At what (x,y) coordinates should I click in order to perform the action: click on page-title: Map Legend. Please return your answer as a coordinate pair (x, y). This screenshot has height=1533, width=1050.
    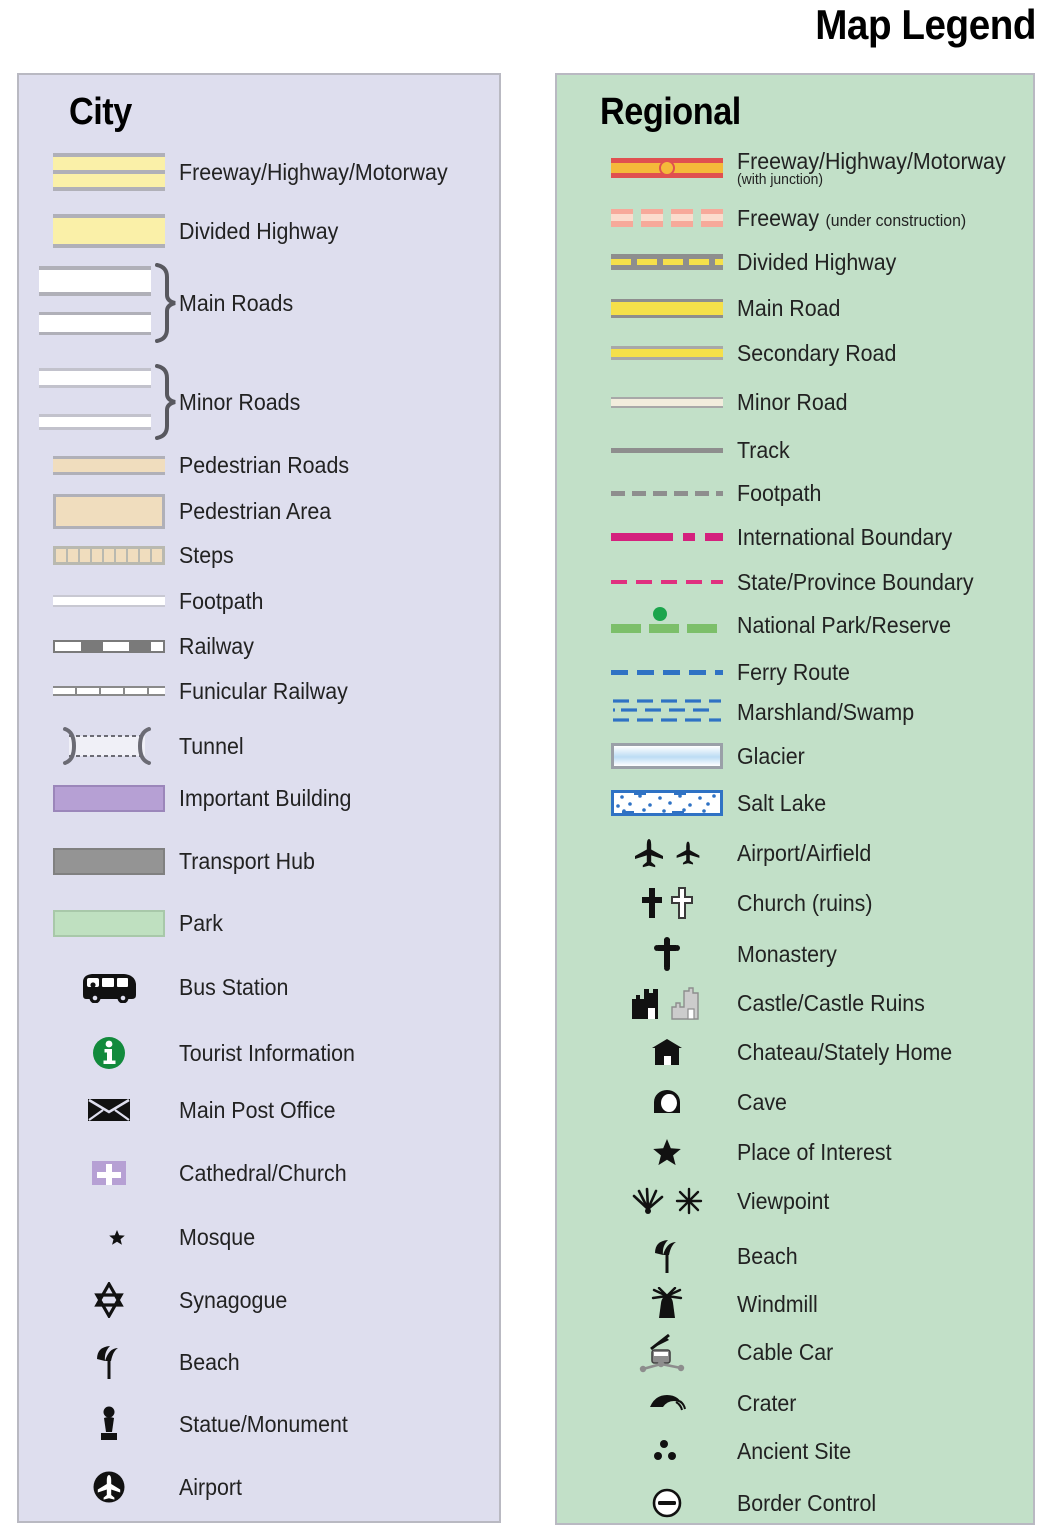
    Looking at the image, I should click on (925, 24).